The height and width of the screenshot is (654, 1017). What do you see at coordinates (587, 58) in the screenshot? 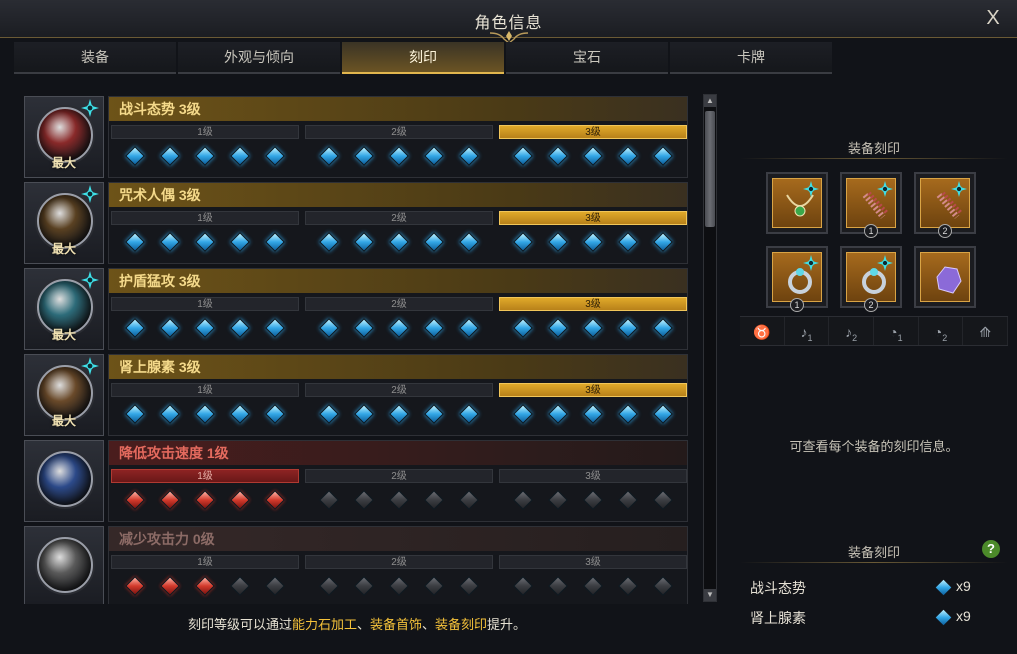
I see `tab-gems: 宝石` at bounding box center [587, 58].